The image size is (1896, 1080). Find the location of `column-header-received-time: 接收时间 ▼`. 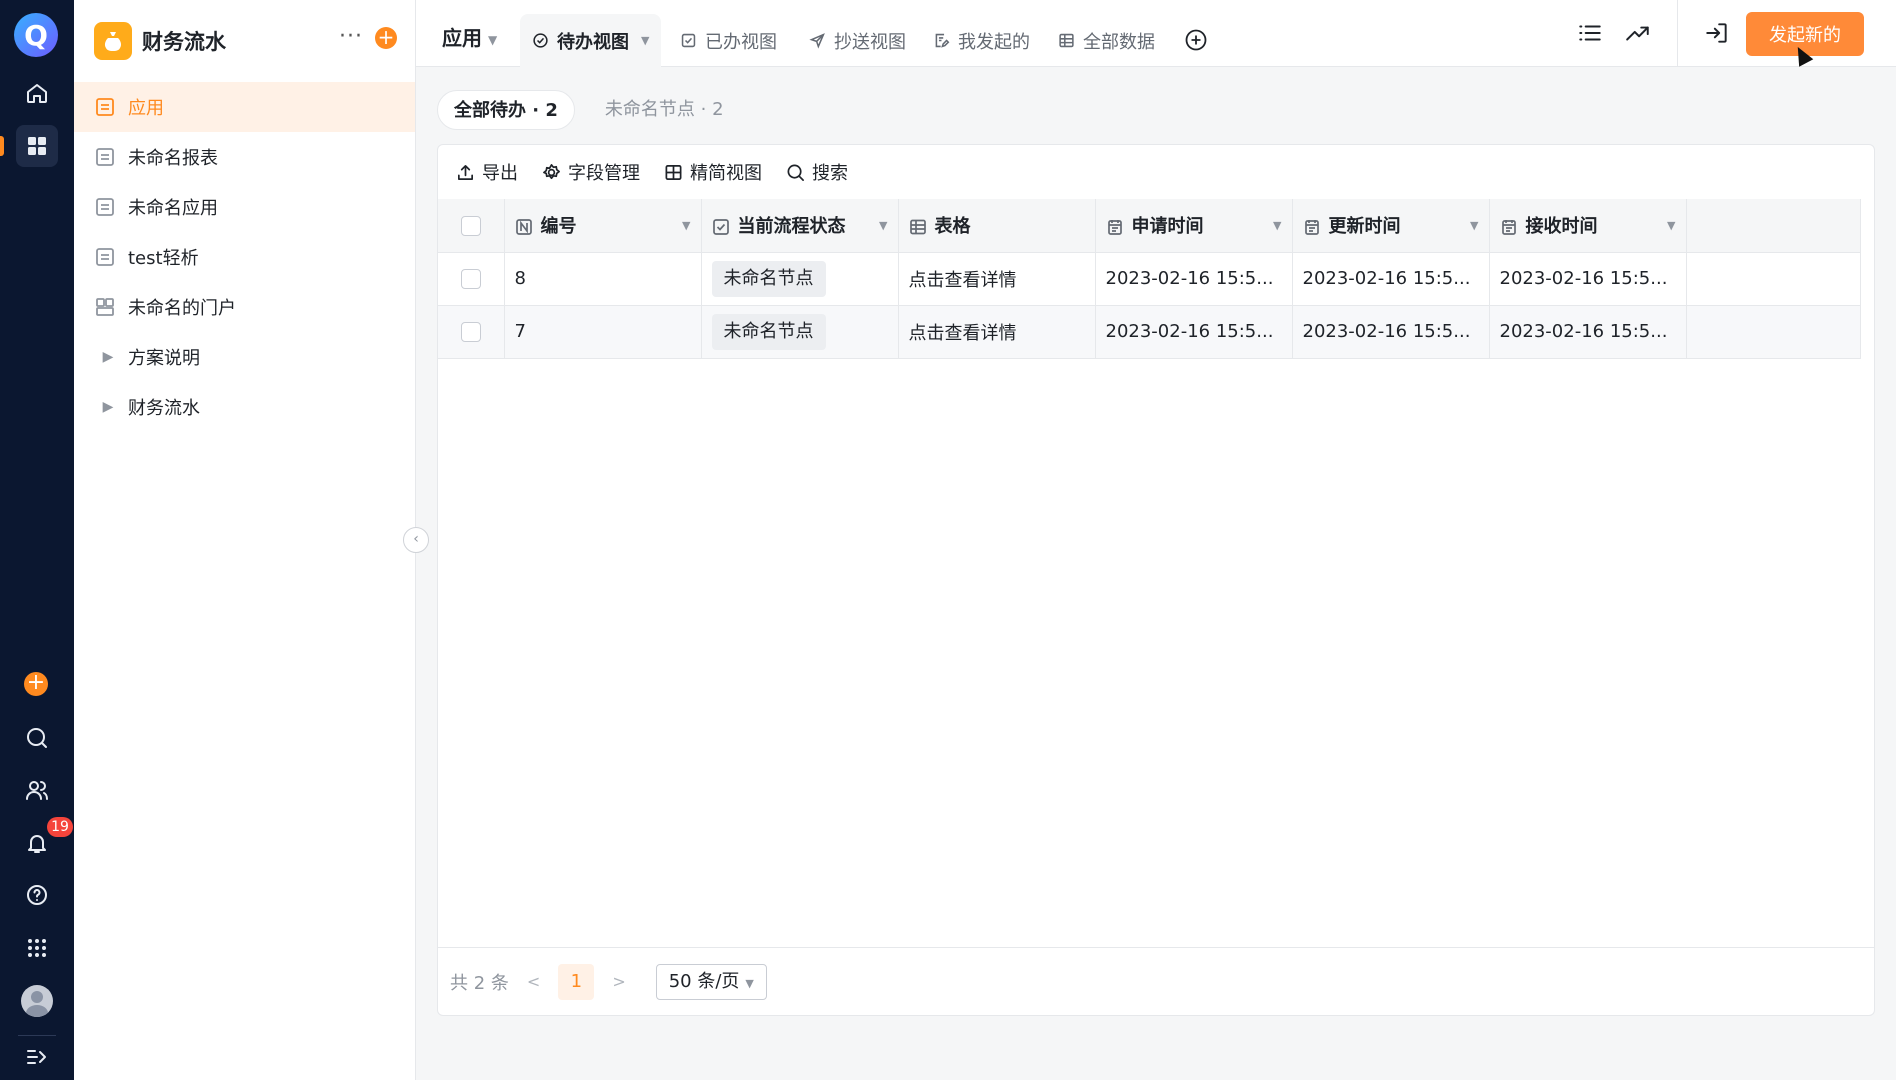

column-header-received-time: 接收时间 ▼ is located at coordinates (1588, 226).